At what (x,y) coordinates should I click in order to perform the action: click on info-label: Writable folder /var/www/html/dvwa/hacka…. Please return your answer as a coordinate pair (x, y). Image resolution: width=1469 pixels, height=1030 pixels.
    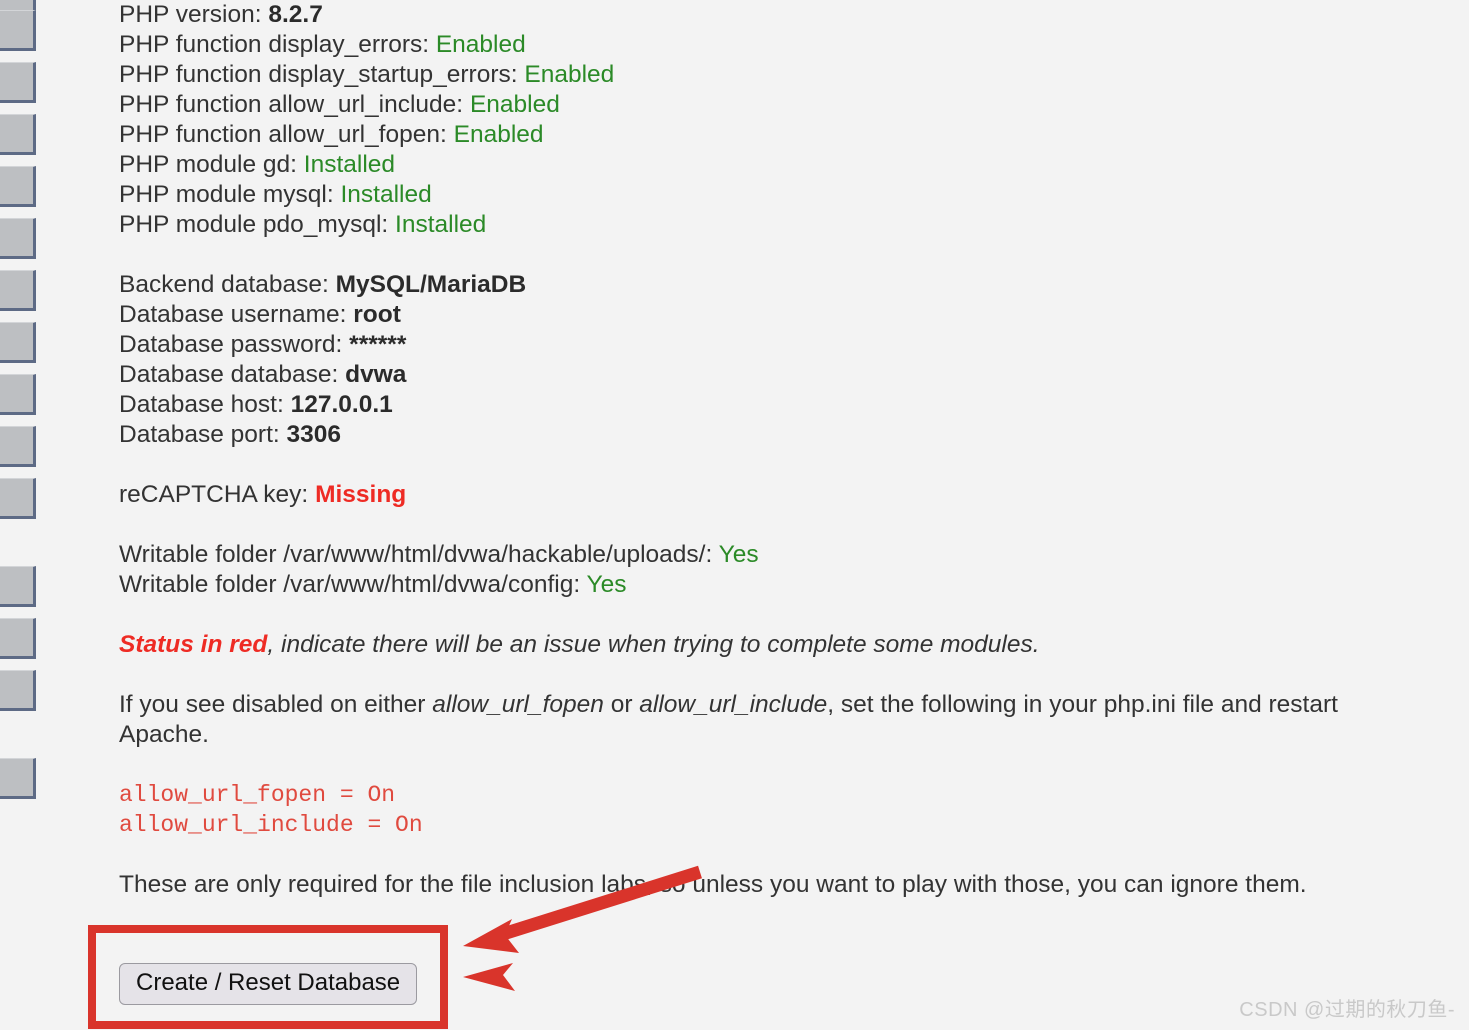
    Looking at the image, I should click on (416, 554).